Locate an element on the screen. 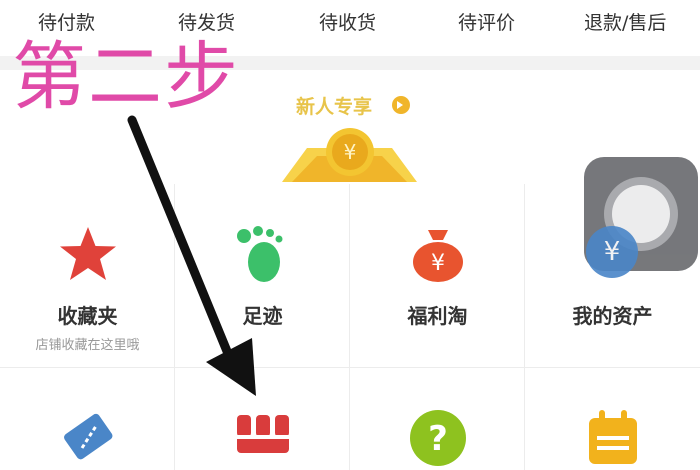 This screenshot has width=700, height=470. grid-item-footprint: 足迹 is located at coordinates (262, 276).